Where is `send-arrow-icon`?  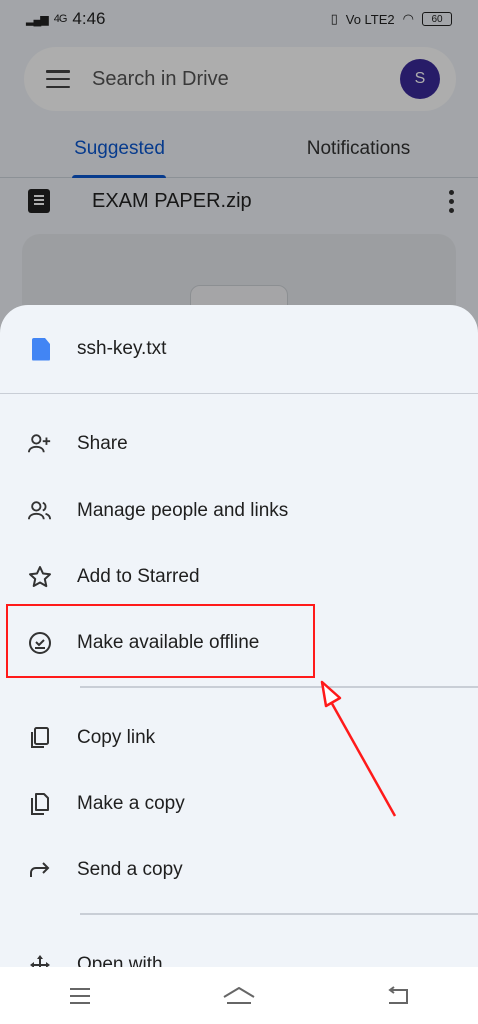
send-arrow-icon is located at coordinates (40, 870).